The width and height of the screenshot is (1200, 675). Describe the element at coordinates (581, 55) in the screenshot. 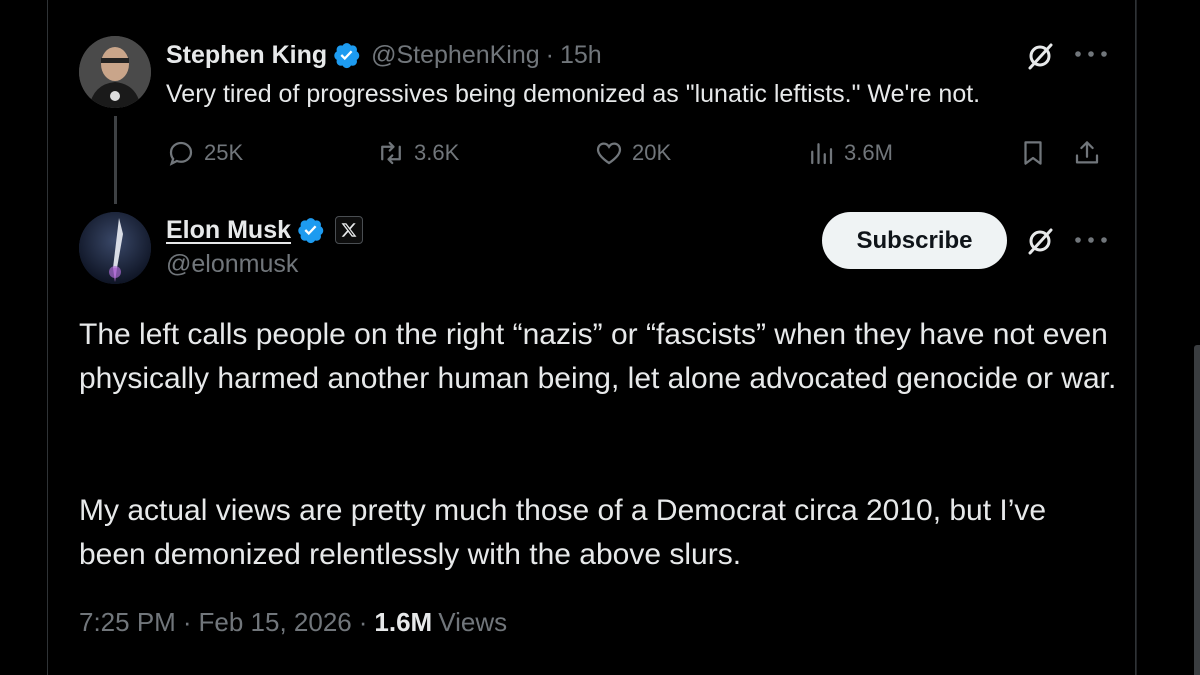

I see `post-age: 15h` at that location.